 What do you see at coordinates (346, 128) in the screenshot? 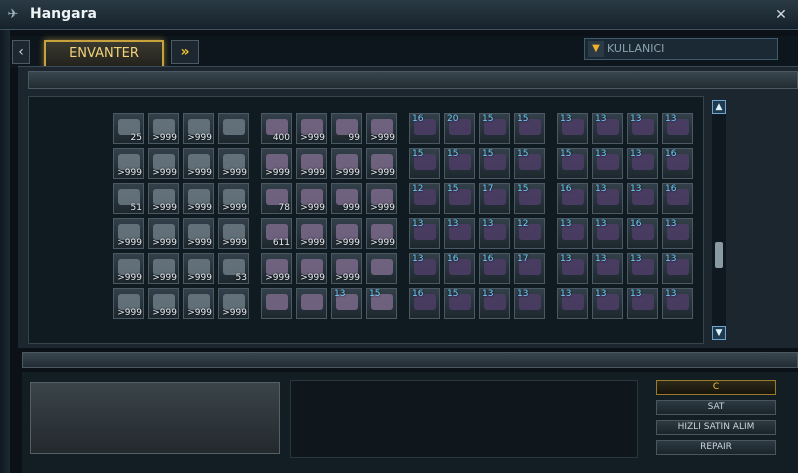
I see `inventory-slot: 99` at bounding box center [346, 128].